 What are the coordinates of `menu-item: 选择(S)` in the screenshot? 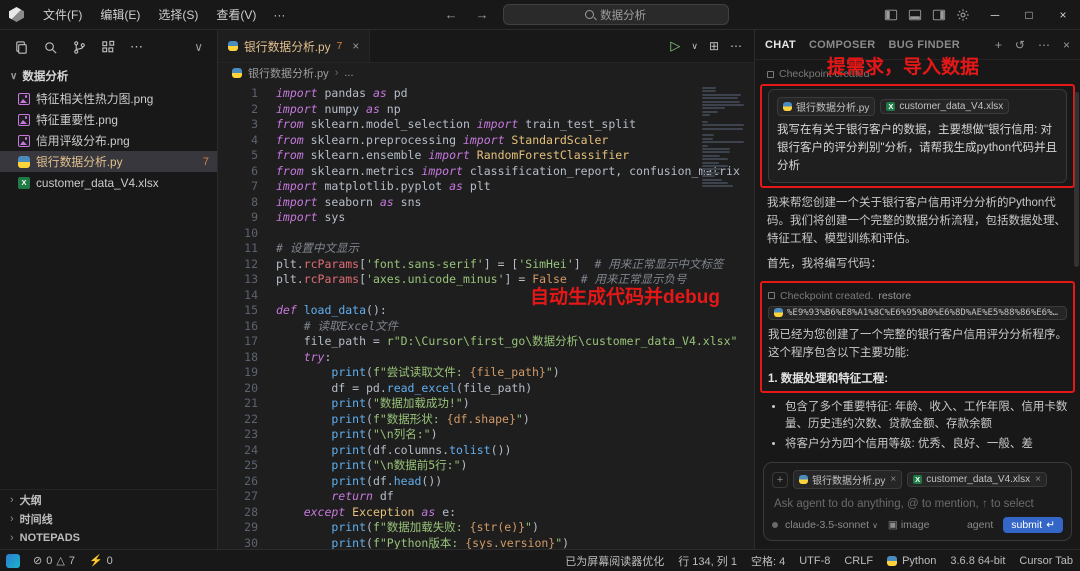 It's located at (178, 14).